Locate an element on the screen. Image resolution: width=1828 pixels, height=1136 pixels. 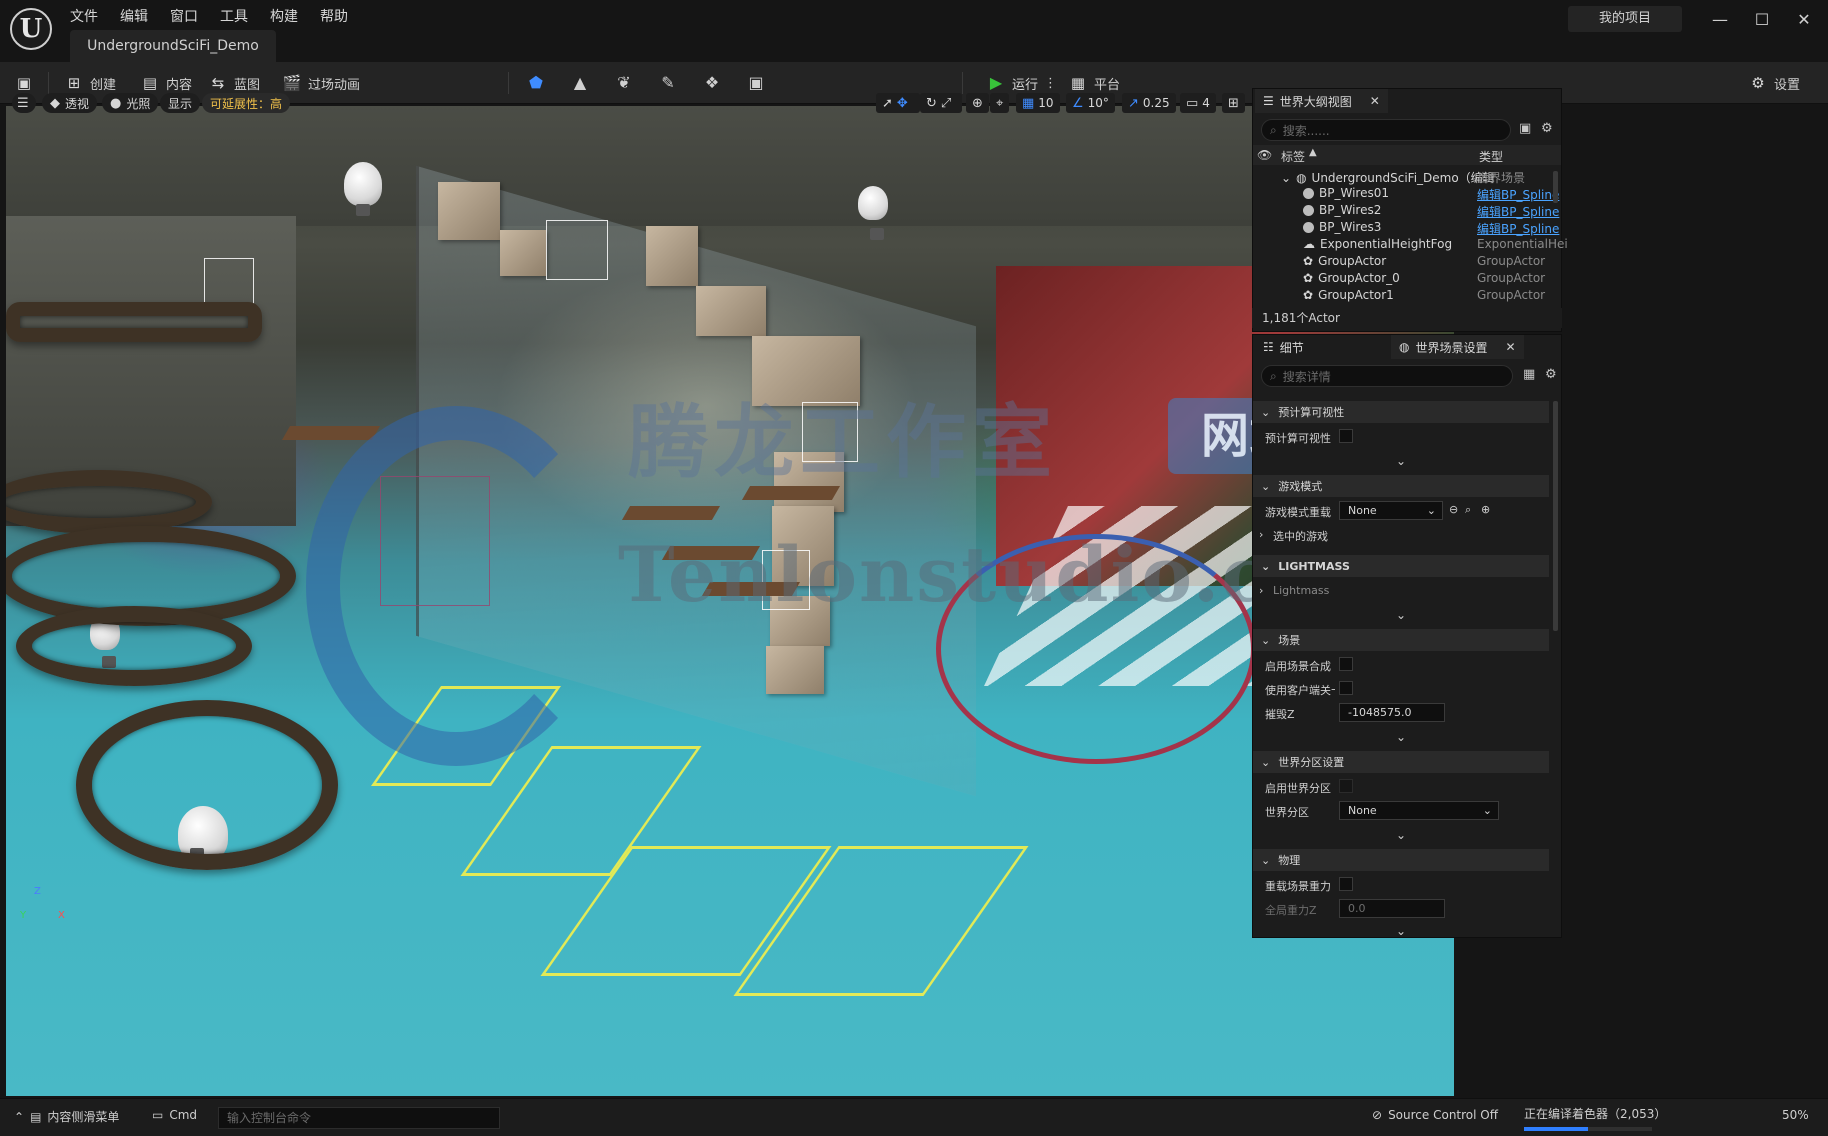
visibility-eye-icon: 👁 is located at coordinates (1264, 155).